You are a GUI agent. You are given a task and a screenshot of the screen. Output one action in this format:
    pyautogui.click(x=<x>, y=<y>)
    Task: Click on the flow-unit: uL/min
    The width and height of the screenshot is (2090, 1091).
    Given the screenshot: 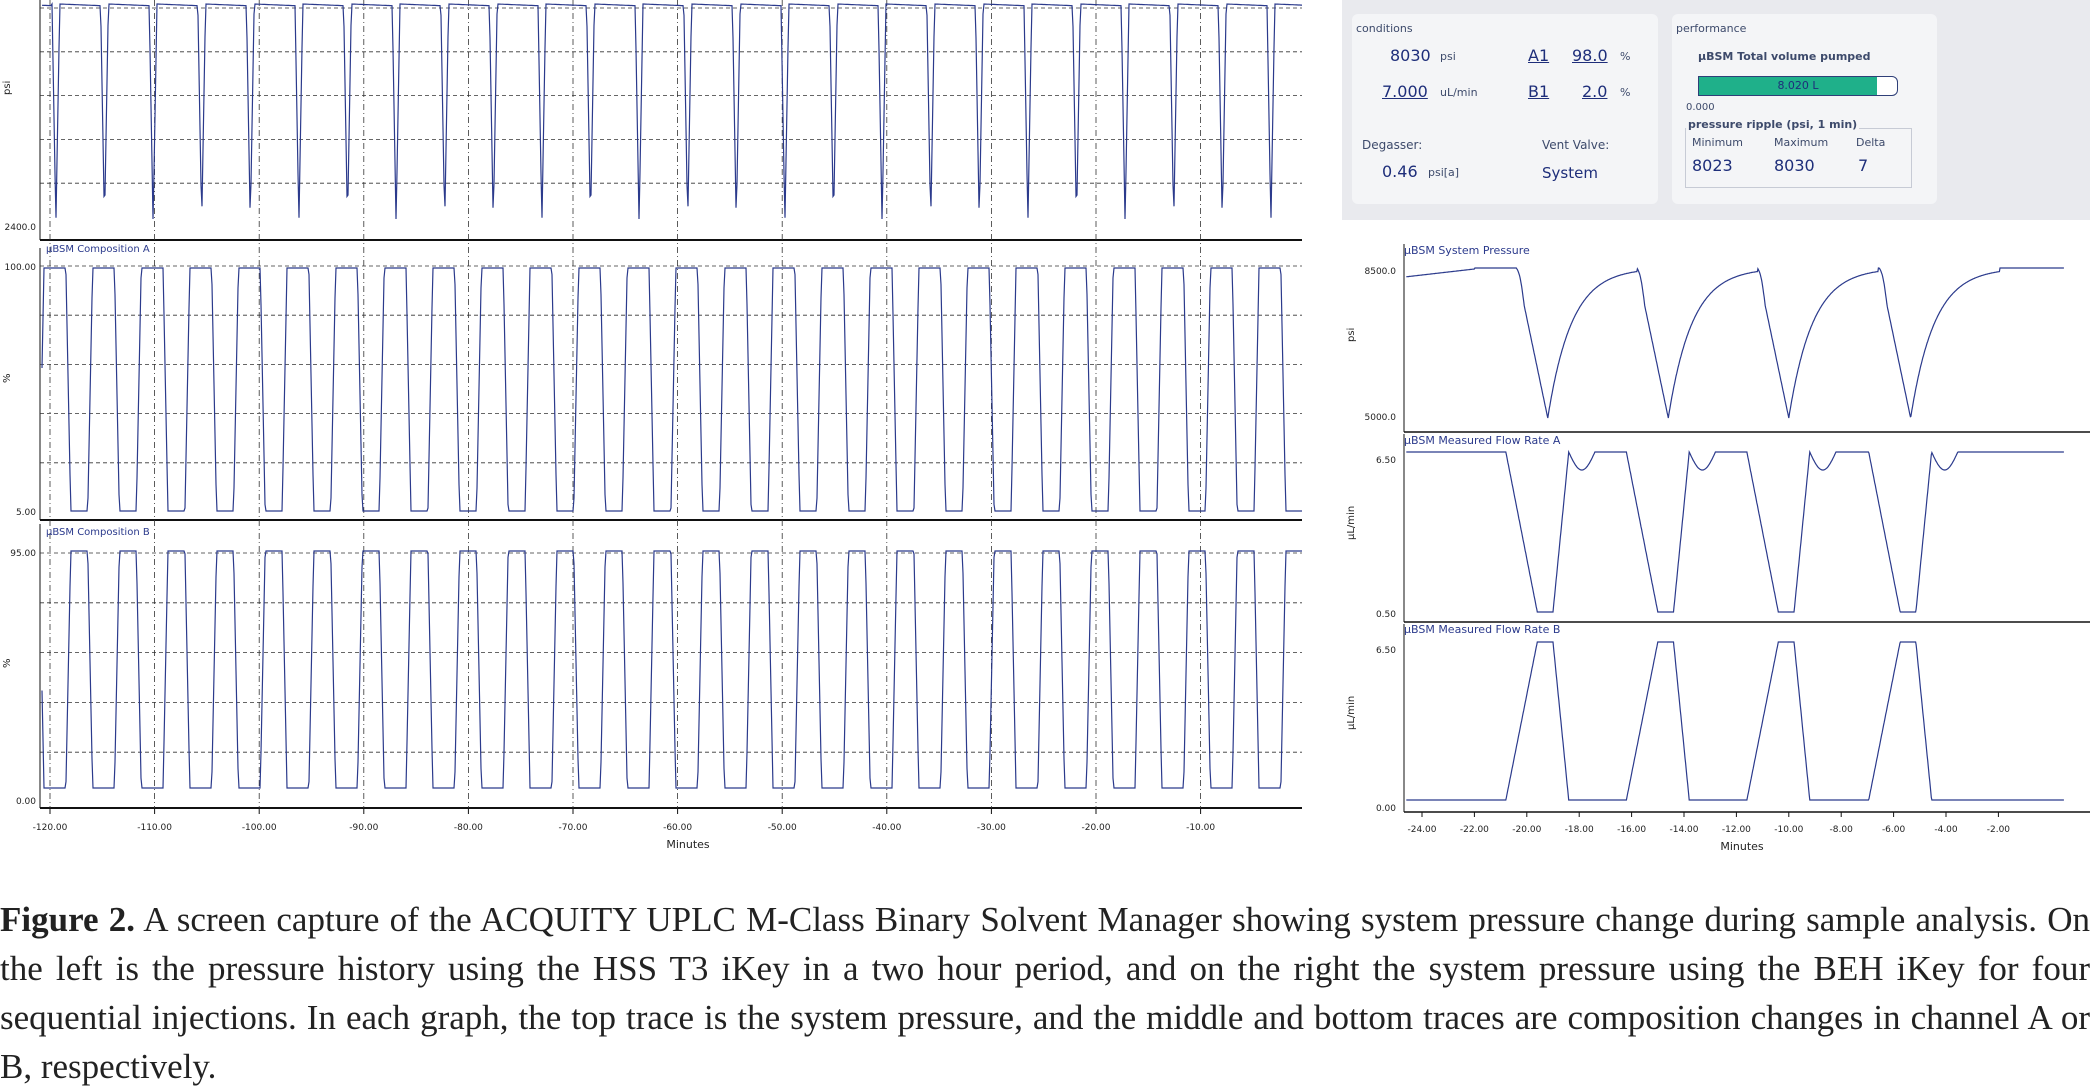 What is the action you would take?
    pyautogui.click(x=1459, y=92)
    